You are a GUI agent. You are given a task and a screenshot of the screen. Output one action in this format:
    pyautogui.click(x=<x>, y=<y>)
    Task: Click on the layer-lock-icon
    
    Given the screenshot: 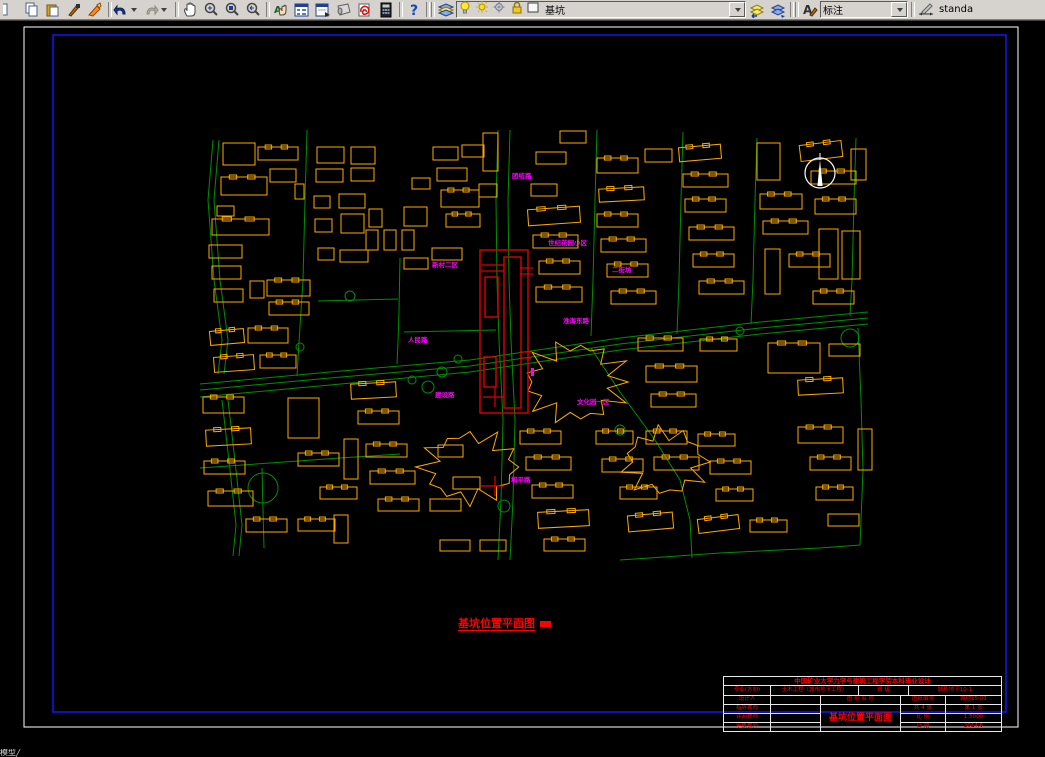 What is the action you would take?
    pyautogui.click(x=517, y=9)
    